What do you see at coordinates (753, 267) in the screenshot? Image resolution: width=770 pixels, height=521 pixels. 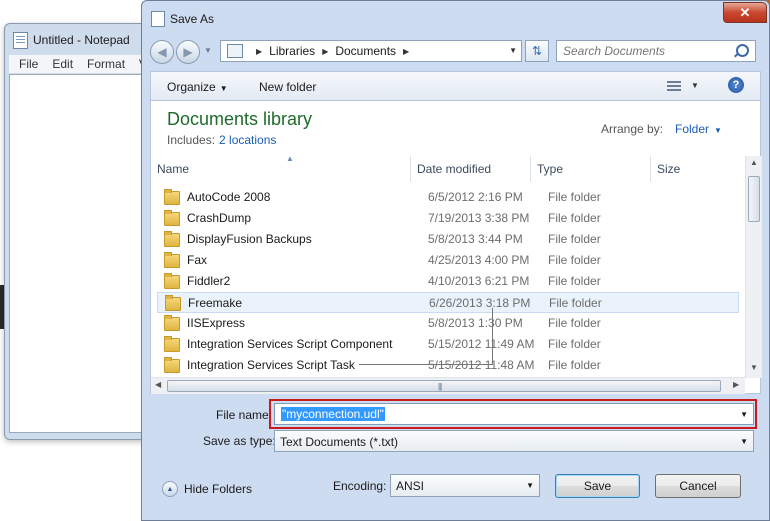 I see `vertical-scrollbar: ▲ ▼` at bounding box center [753, 267].